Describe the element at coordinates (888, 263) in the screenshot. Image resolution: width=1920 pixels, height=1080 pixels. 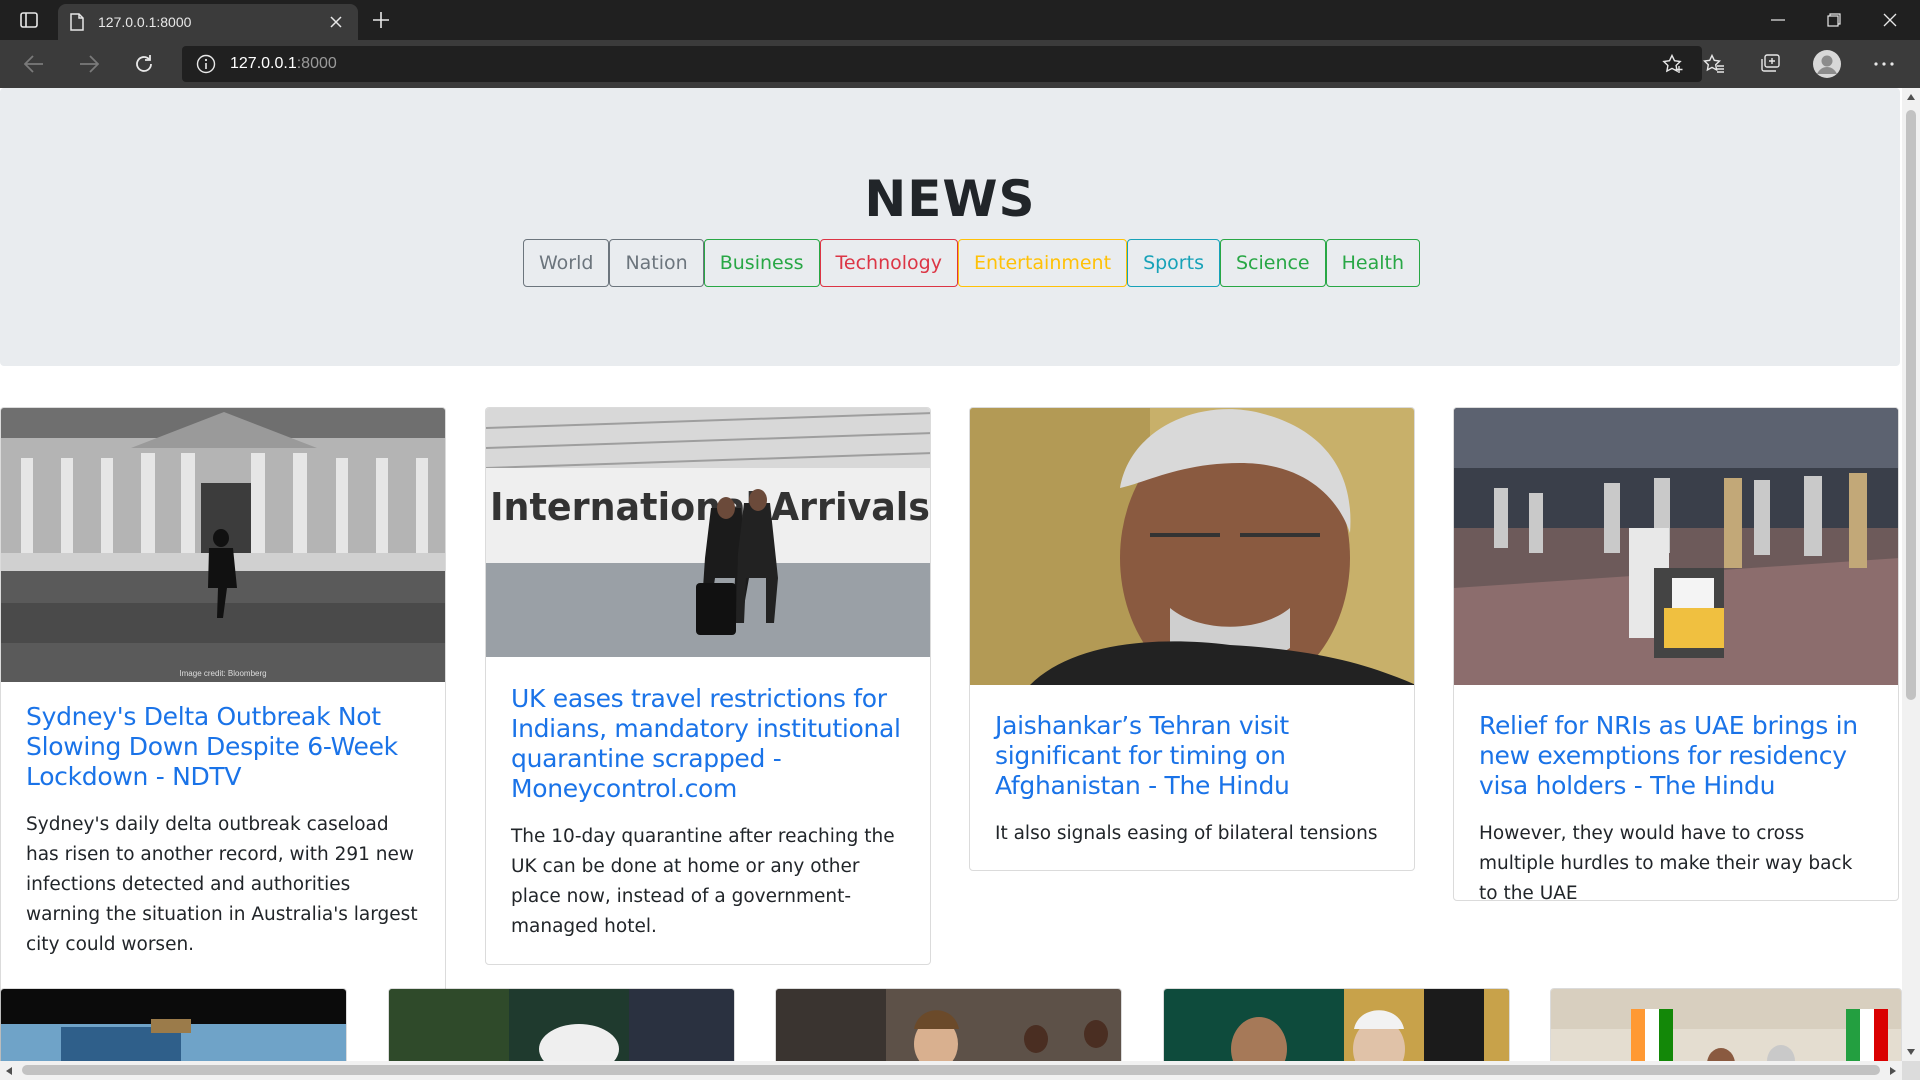
I see `category-technology-button: Technology` at that location.